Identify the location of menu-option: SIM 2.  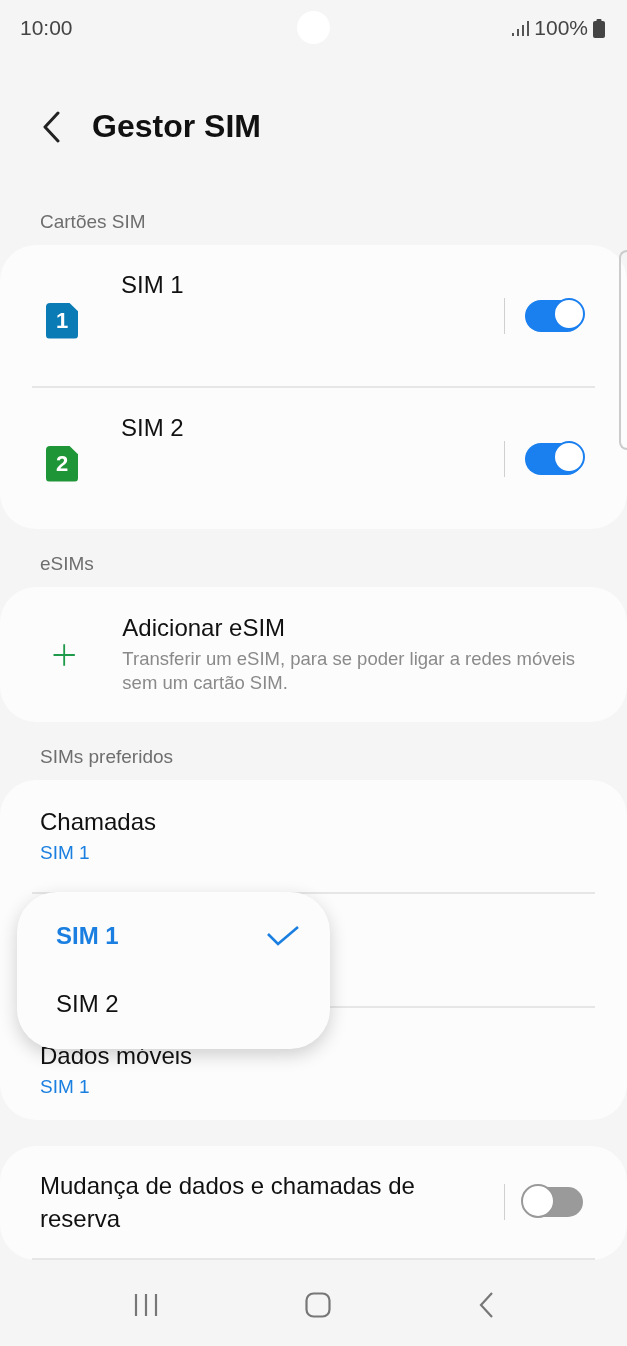
(173, 1004).